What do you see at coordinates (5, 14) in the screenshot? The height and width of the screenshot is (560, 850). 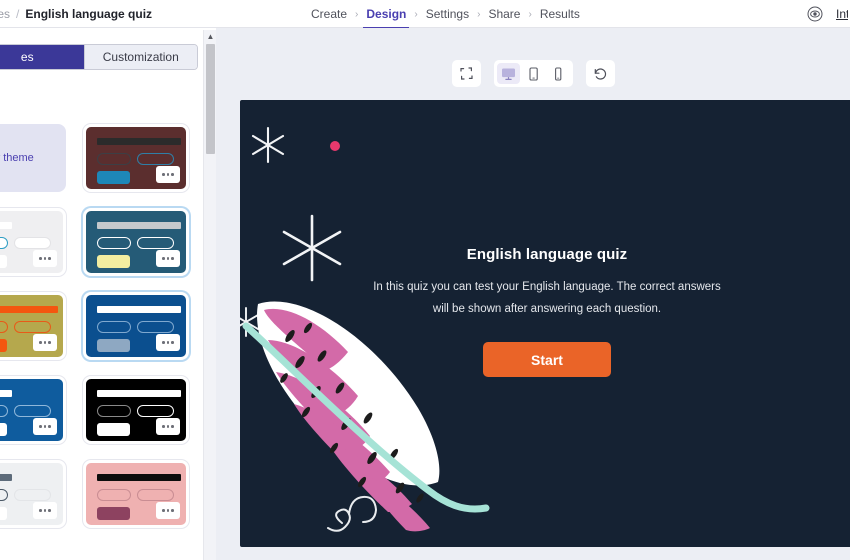 I see `breadcrumb-parent: plates` at bounding box center [5, 14].